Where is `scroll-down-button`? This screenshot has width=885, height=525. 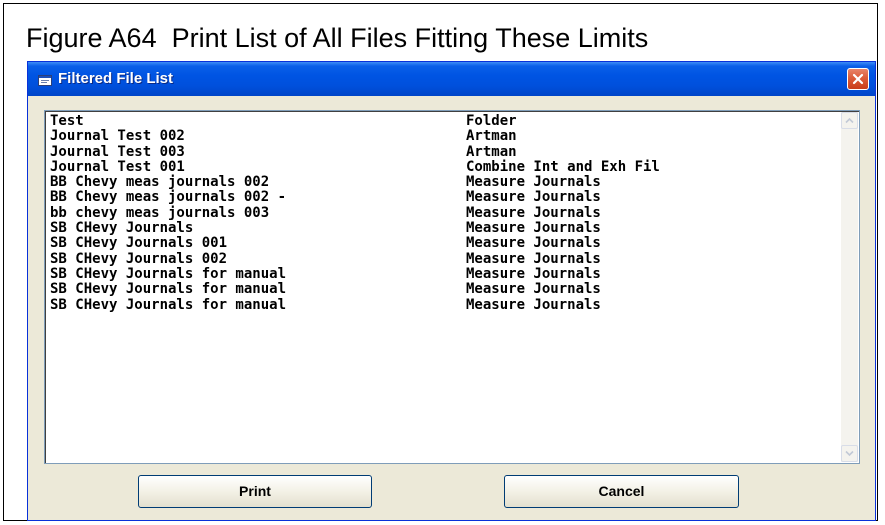 scroll-down-button is located at coordinates (849, 453).